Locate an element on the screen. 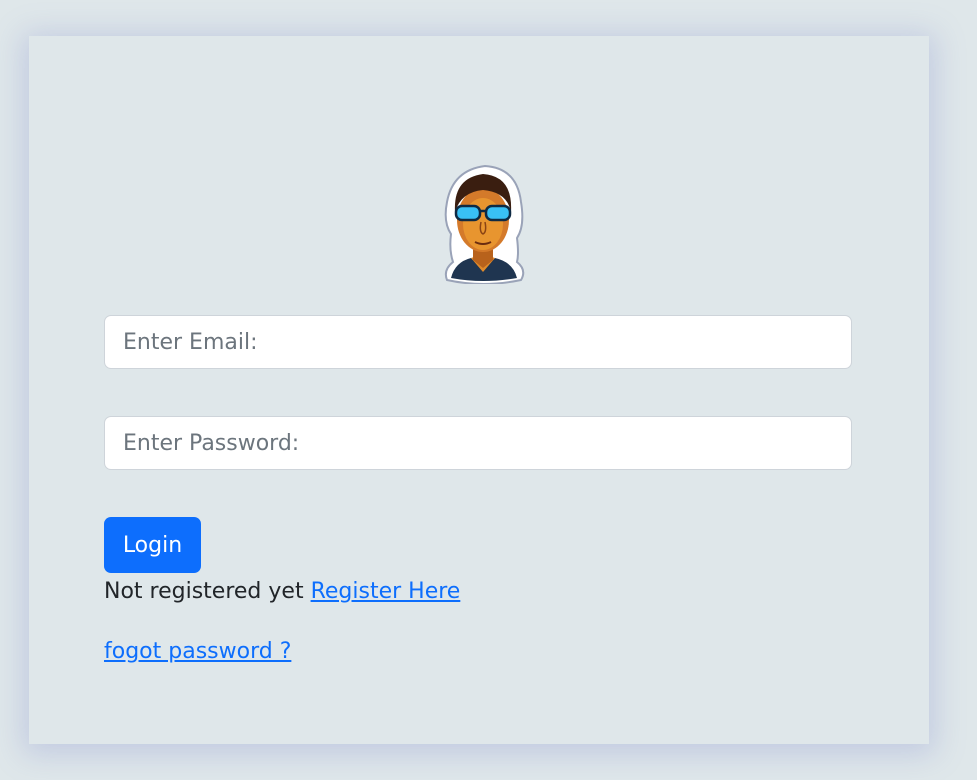  password-input is located at coordinates (478, 443).